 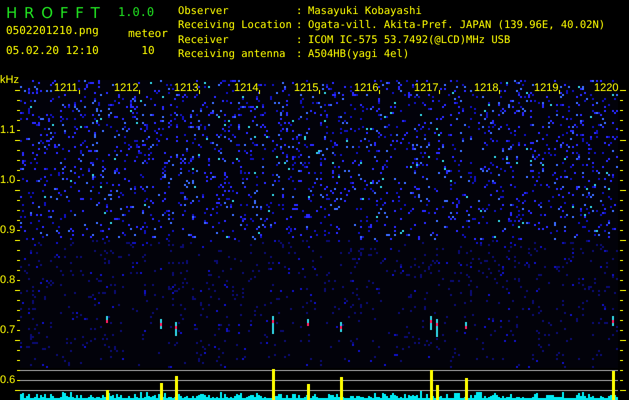 What do you see at coordinates (306, 88) in the screenshot?
I see `time-label: 1215` at bounding box center [306, 88].